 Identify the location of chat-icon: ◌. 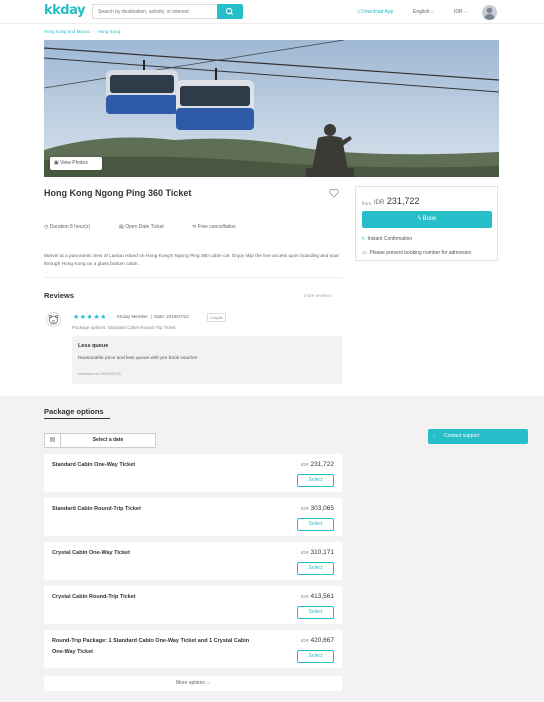
(434, 436).